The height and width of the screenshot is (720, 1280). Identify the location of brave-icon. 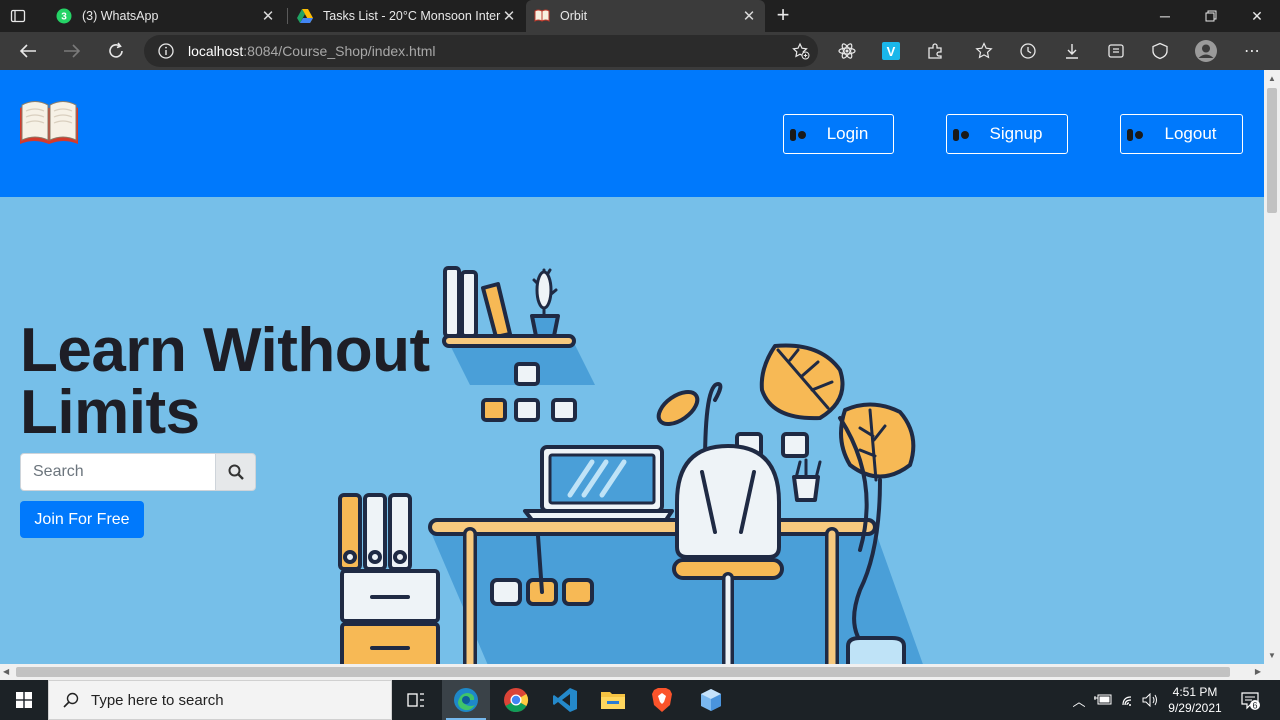
(662, 700).